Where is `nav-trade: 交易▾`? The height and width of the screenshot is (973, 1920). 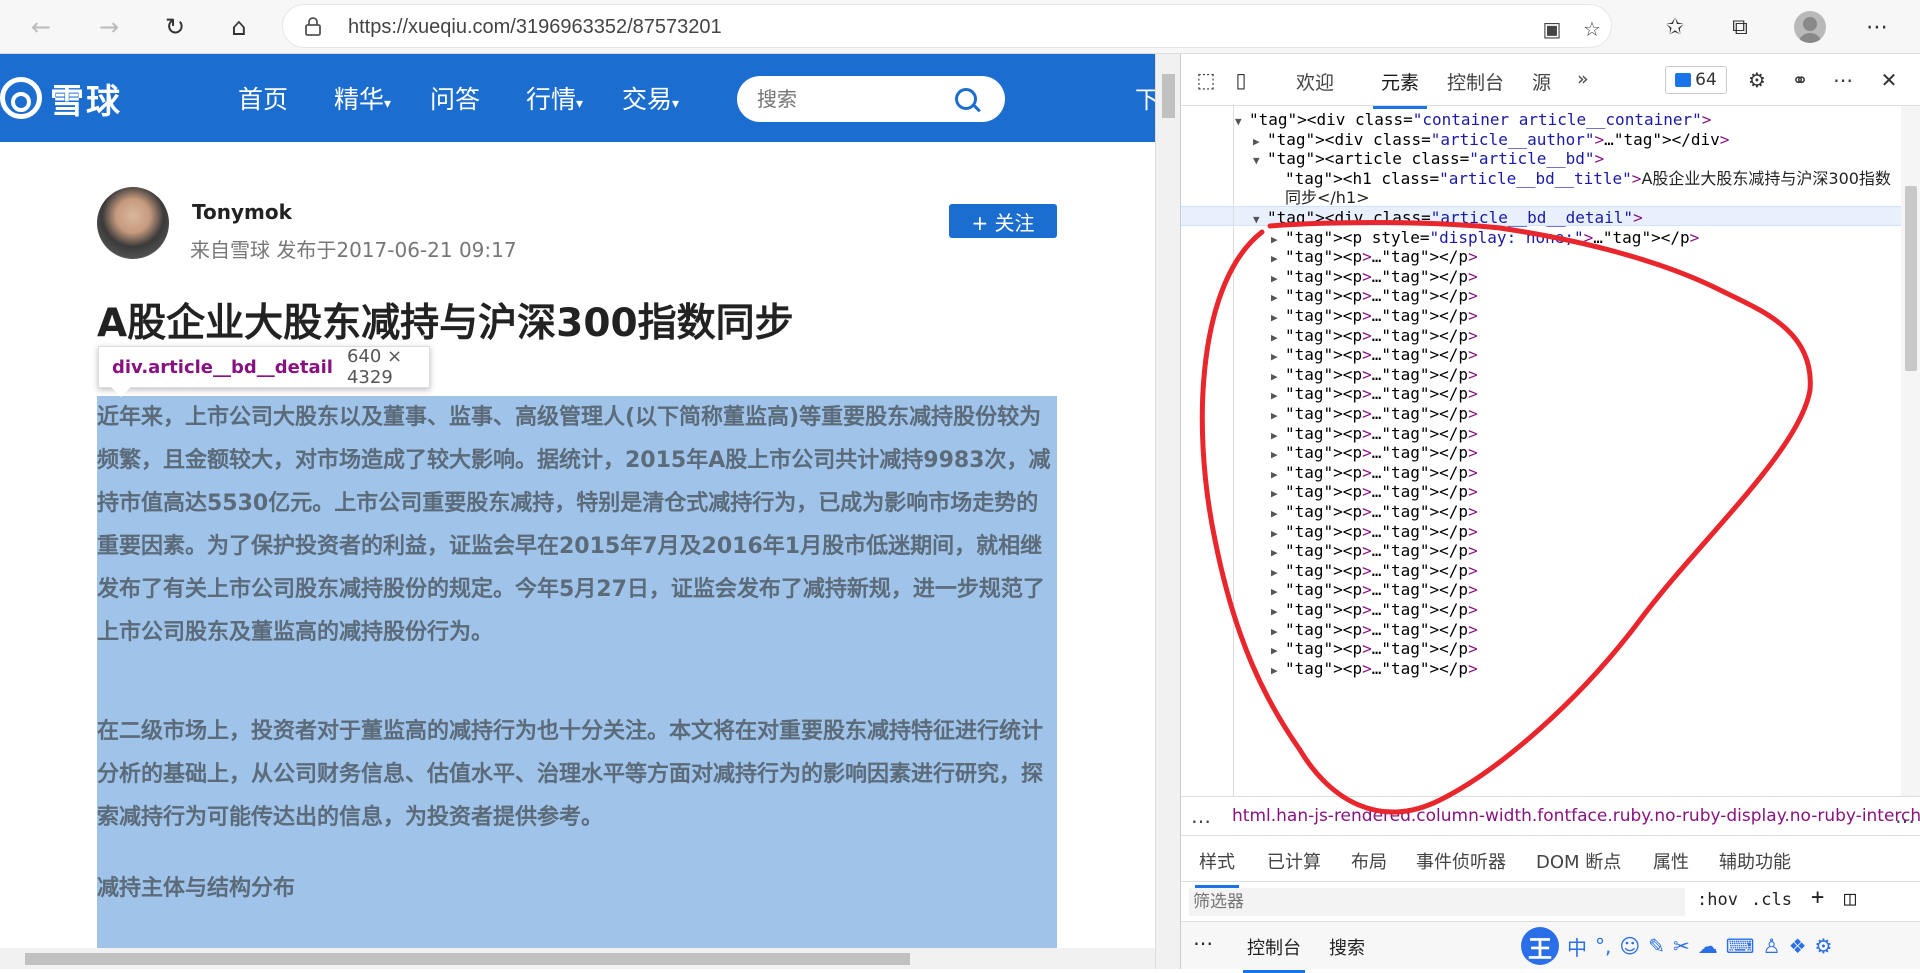 nav-trade: 交易▾ is located at coordinates (650, 98).